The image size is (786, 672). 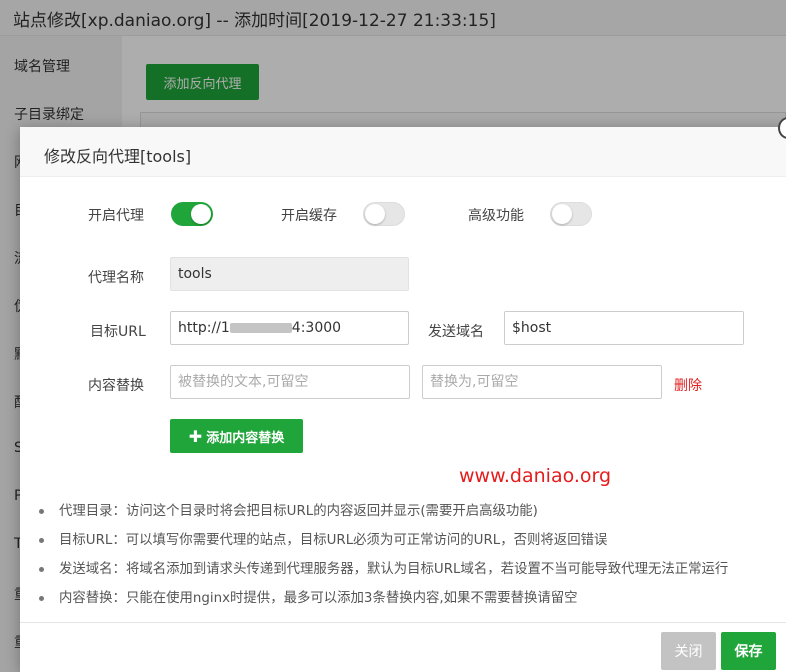 I want to click on tip-item: 代理目录：访问这个目录时将会把目标URL的内容返回并显示(需要开启高级功能), so click(x=409, y=511).